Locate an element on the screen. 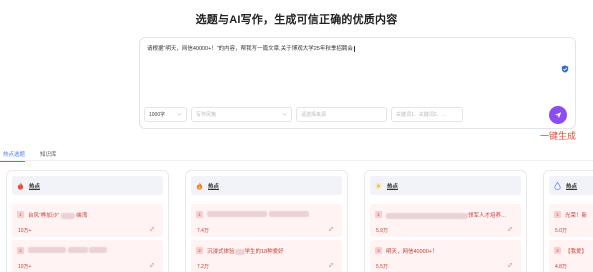  hot-card: 热点 1 光荣！新 5.0万 2 【我爱】 4.8万 is located at coordinates (568, 221).